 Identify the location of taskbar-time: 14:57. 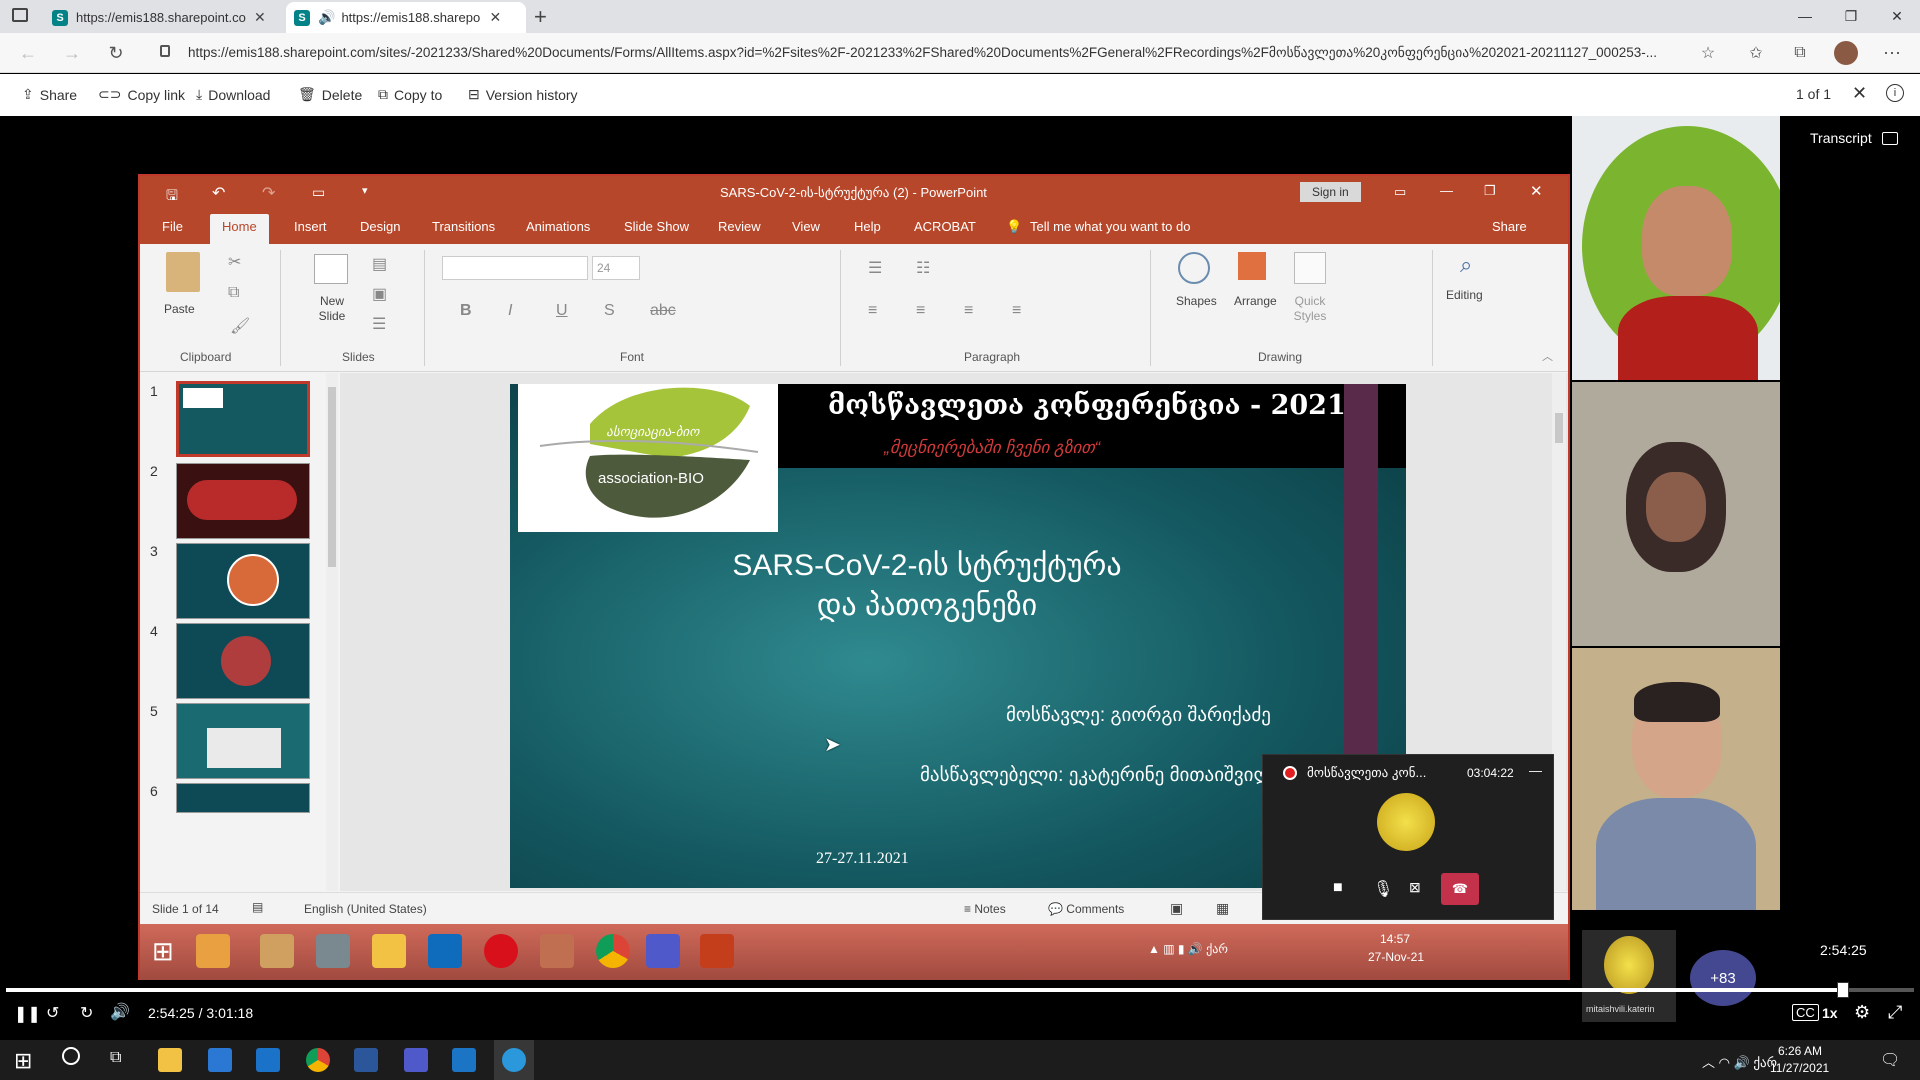
(1395, 939).